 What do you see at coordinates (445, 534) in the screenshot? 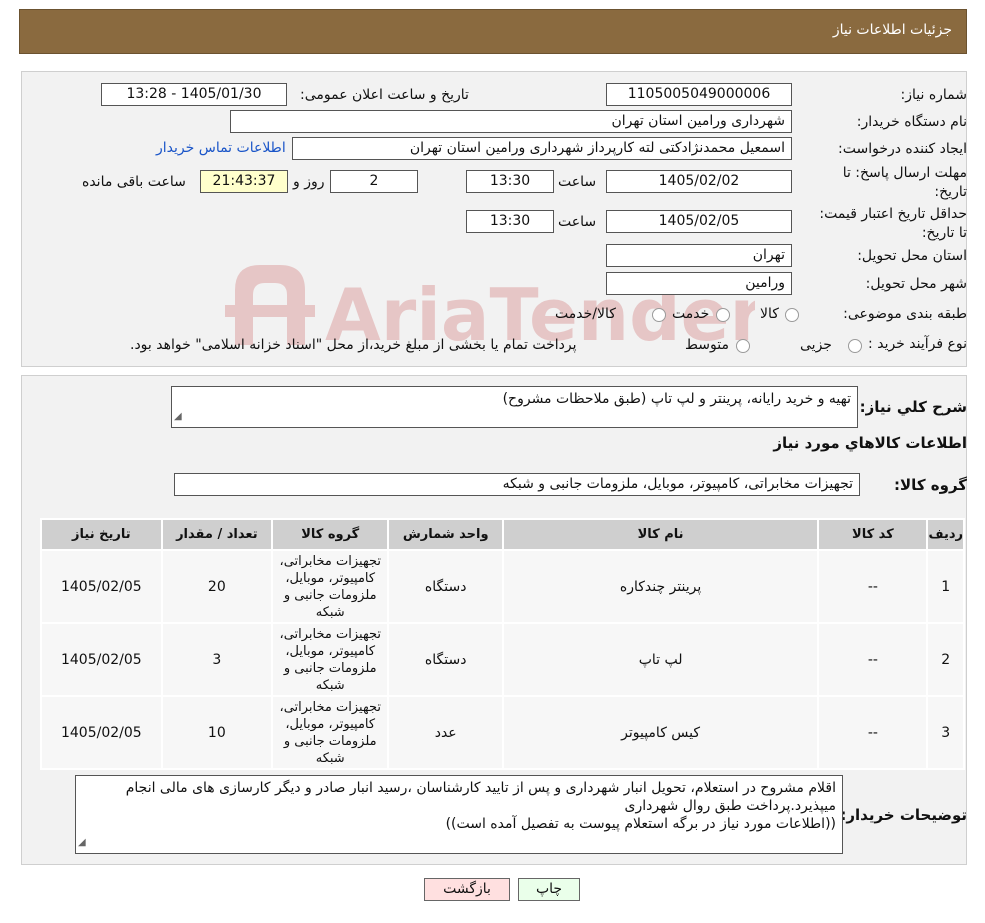
I see `col-unit-header: واحد شمارش` at bounding box center [445, 534].